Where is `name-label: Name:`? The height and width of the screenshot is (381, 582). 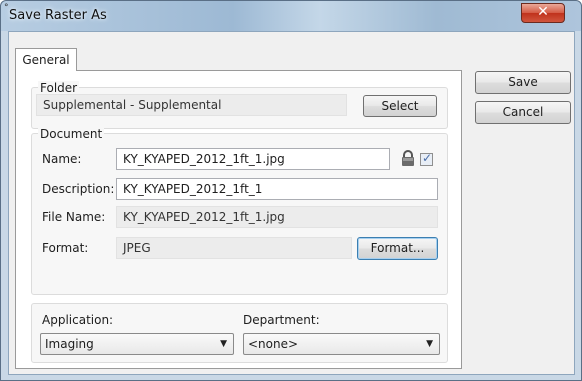
name-label: Name: is located at coordinates (62, 159).